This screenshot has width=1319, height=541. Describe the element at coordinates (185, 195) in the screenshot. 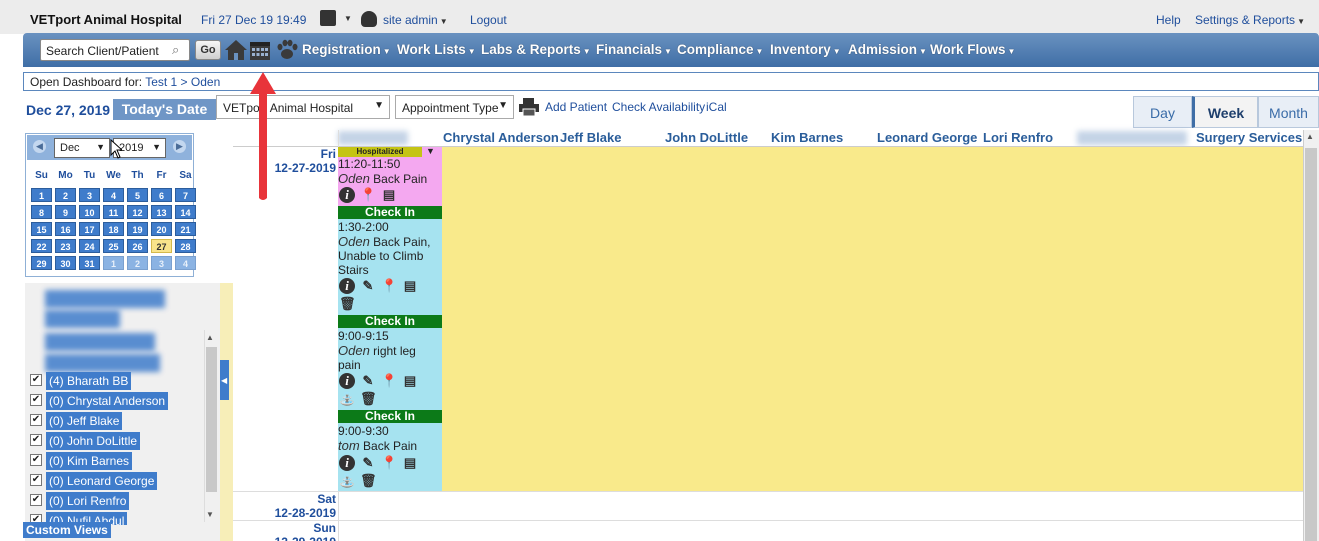

I see `calendar-day: 7` at that location.